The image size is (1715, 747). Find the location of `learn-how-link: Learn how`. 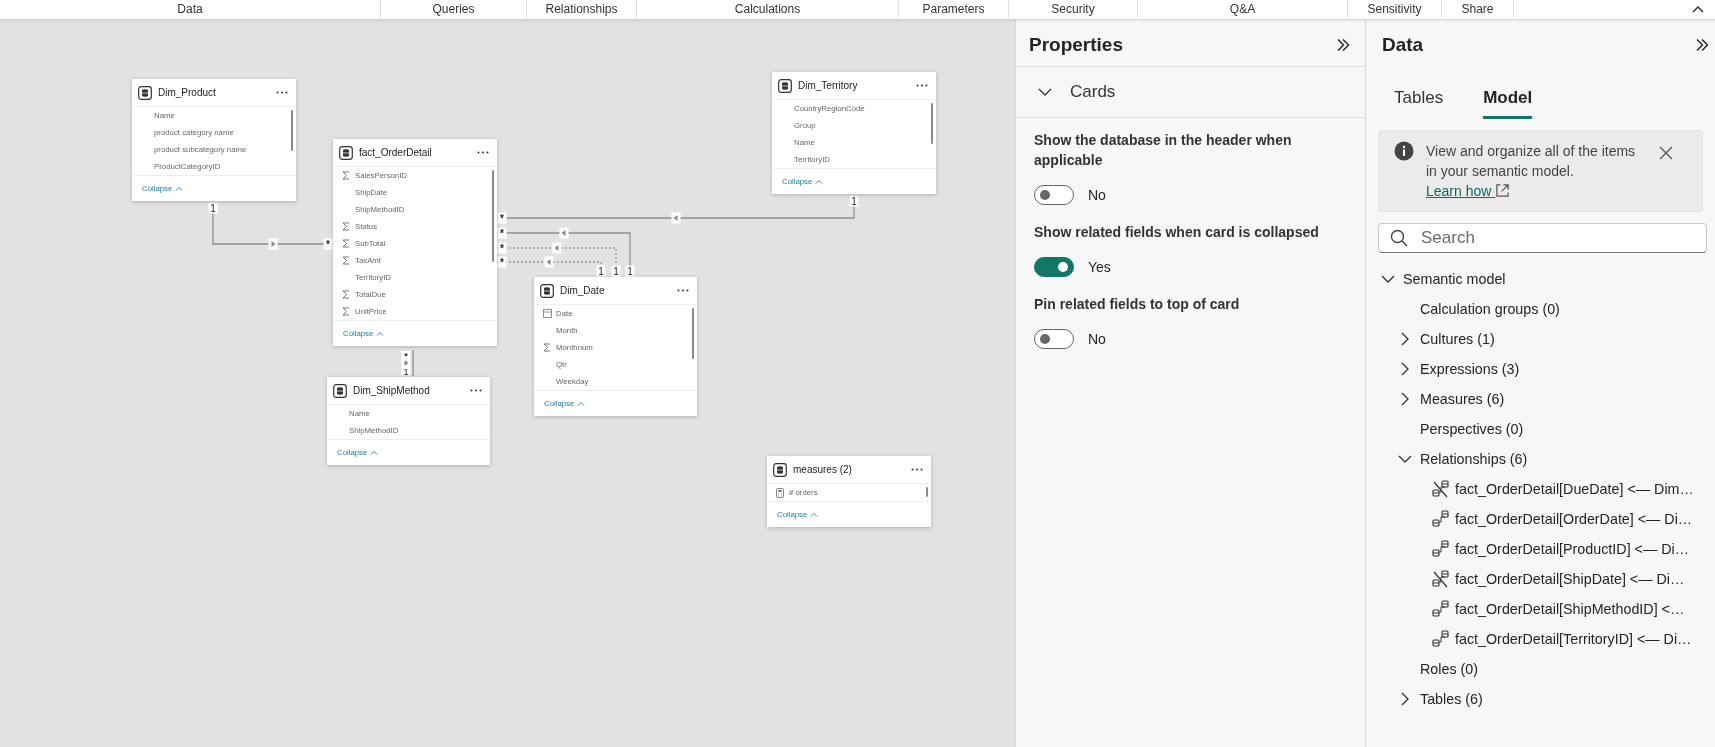

learn-how-link: Learn how is located at coordinates (1468, 191).